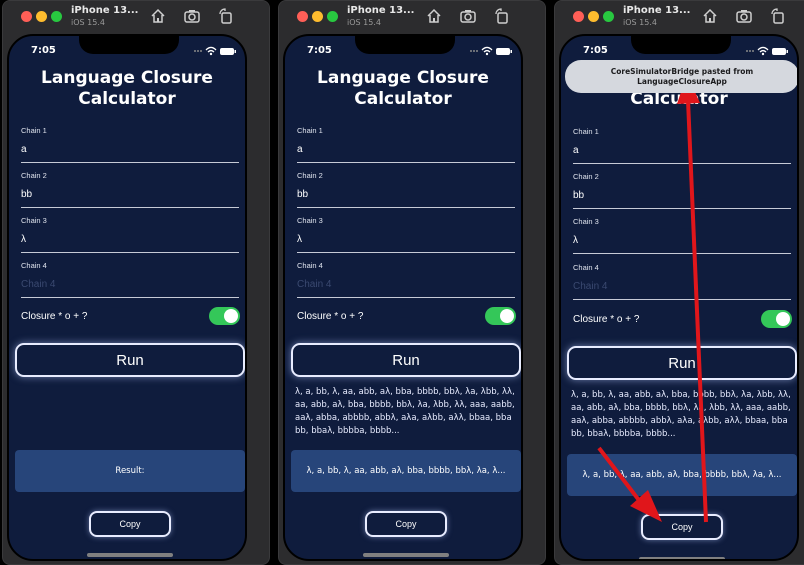 Image resolution: width=804 pixels, height=565 pixels. I want to click on chain-4-label: Chain 4, so click(310, 265).